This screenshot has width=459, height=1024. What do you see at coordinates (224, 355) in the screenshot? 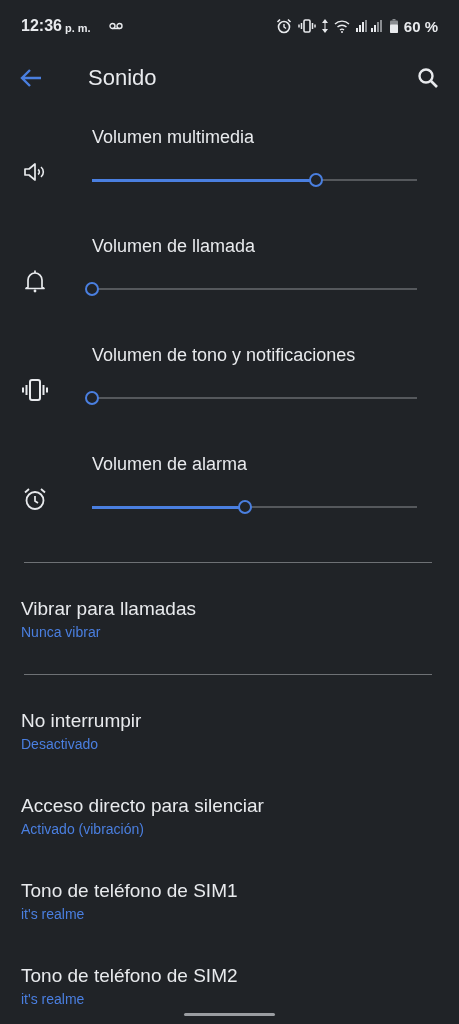
I see `slider-label: Volumen de tono y notificaciones` at bounding box center [224, 355].